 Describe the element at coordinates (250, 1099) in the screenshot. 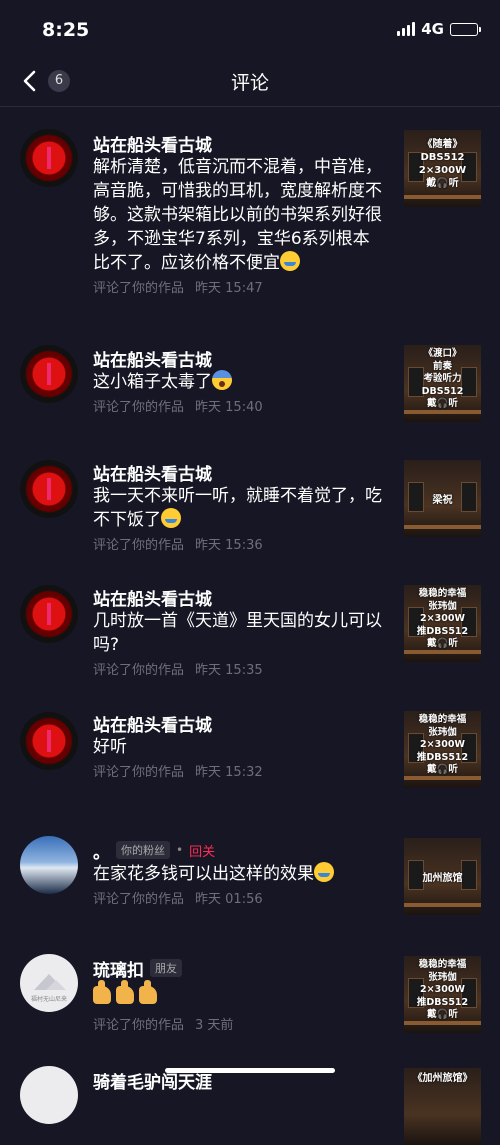

I see `comment-item: 骑着毛驴闯天涯 《加州旅馆》` at that location.